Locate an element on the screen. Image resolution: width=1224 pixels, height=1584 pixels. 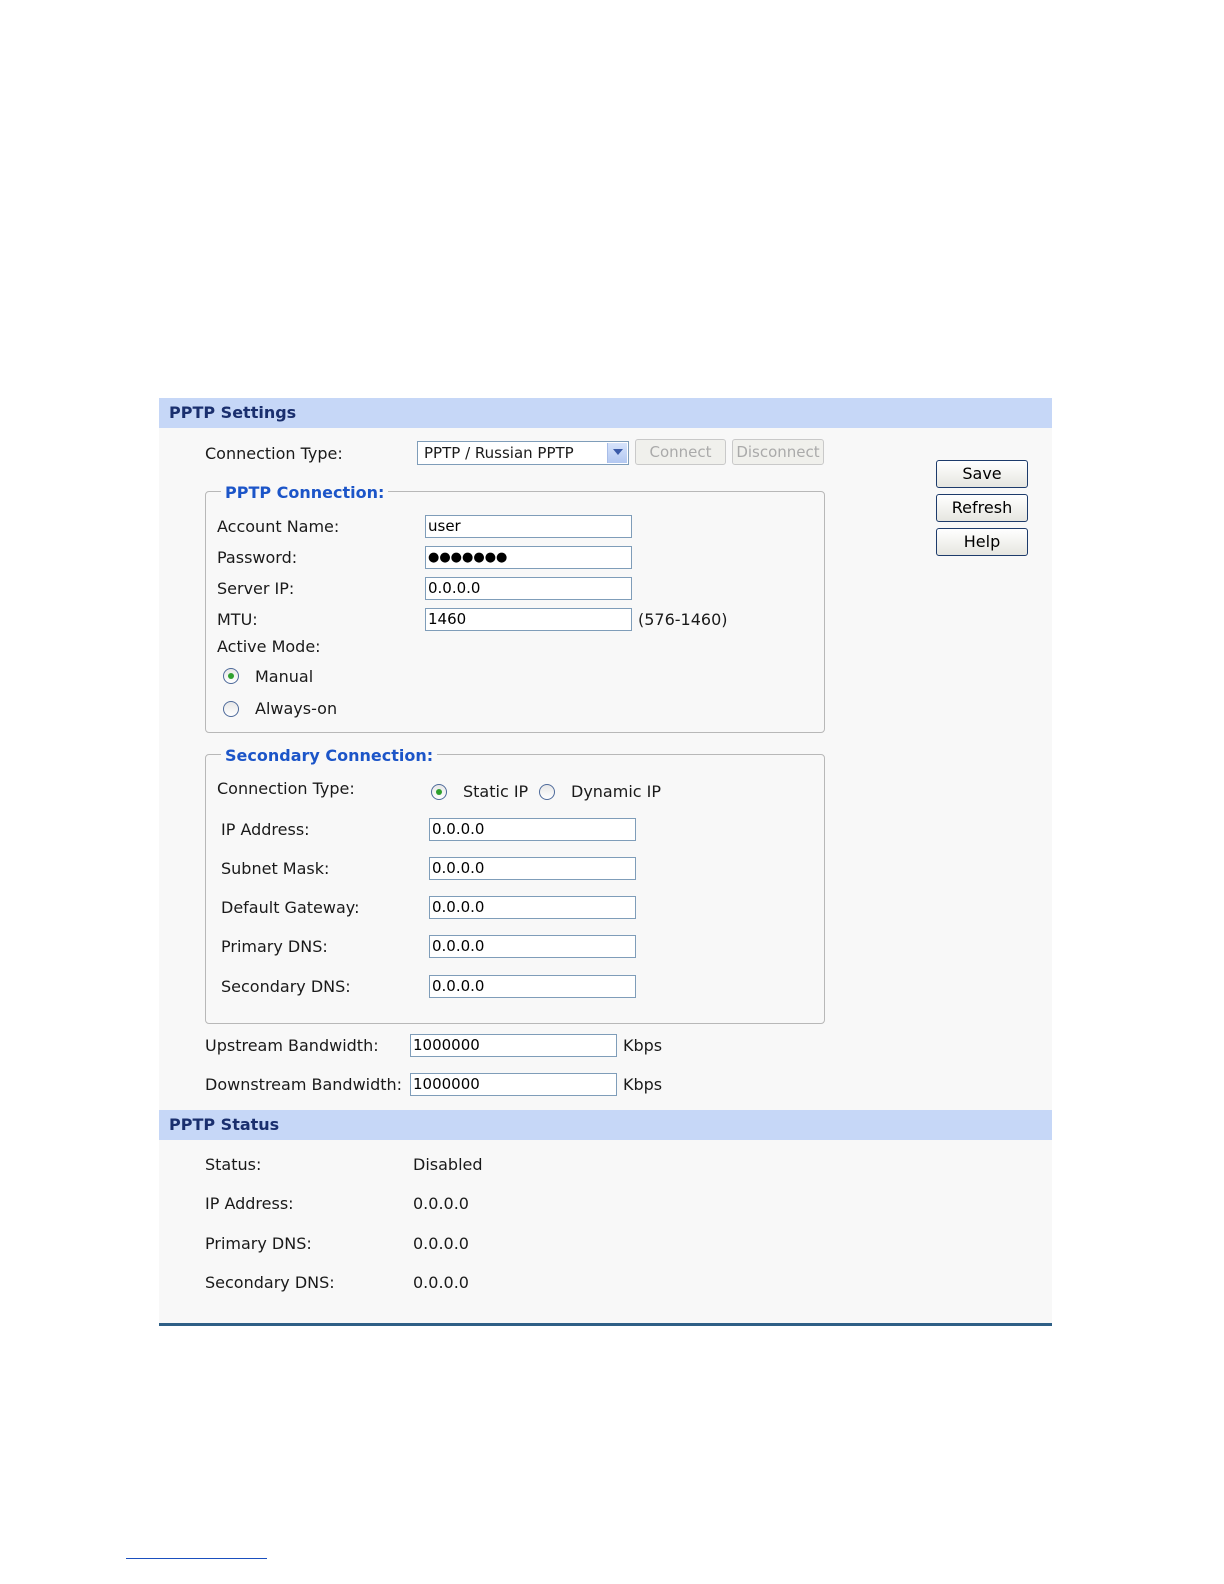
status-label: Status: is located at coordinates (233, 1164).